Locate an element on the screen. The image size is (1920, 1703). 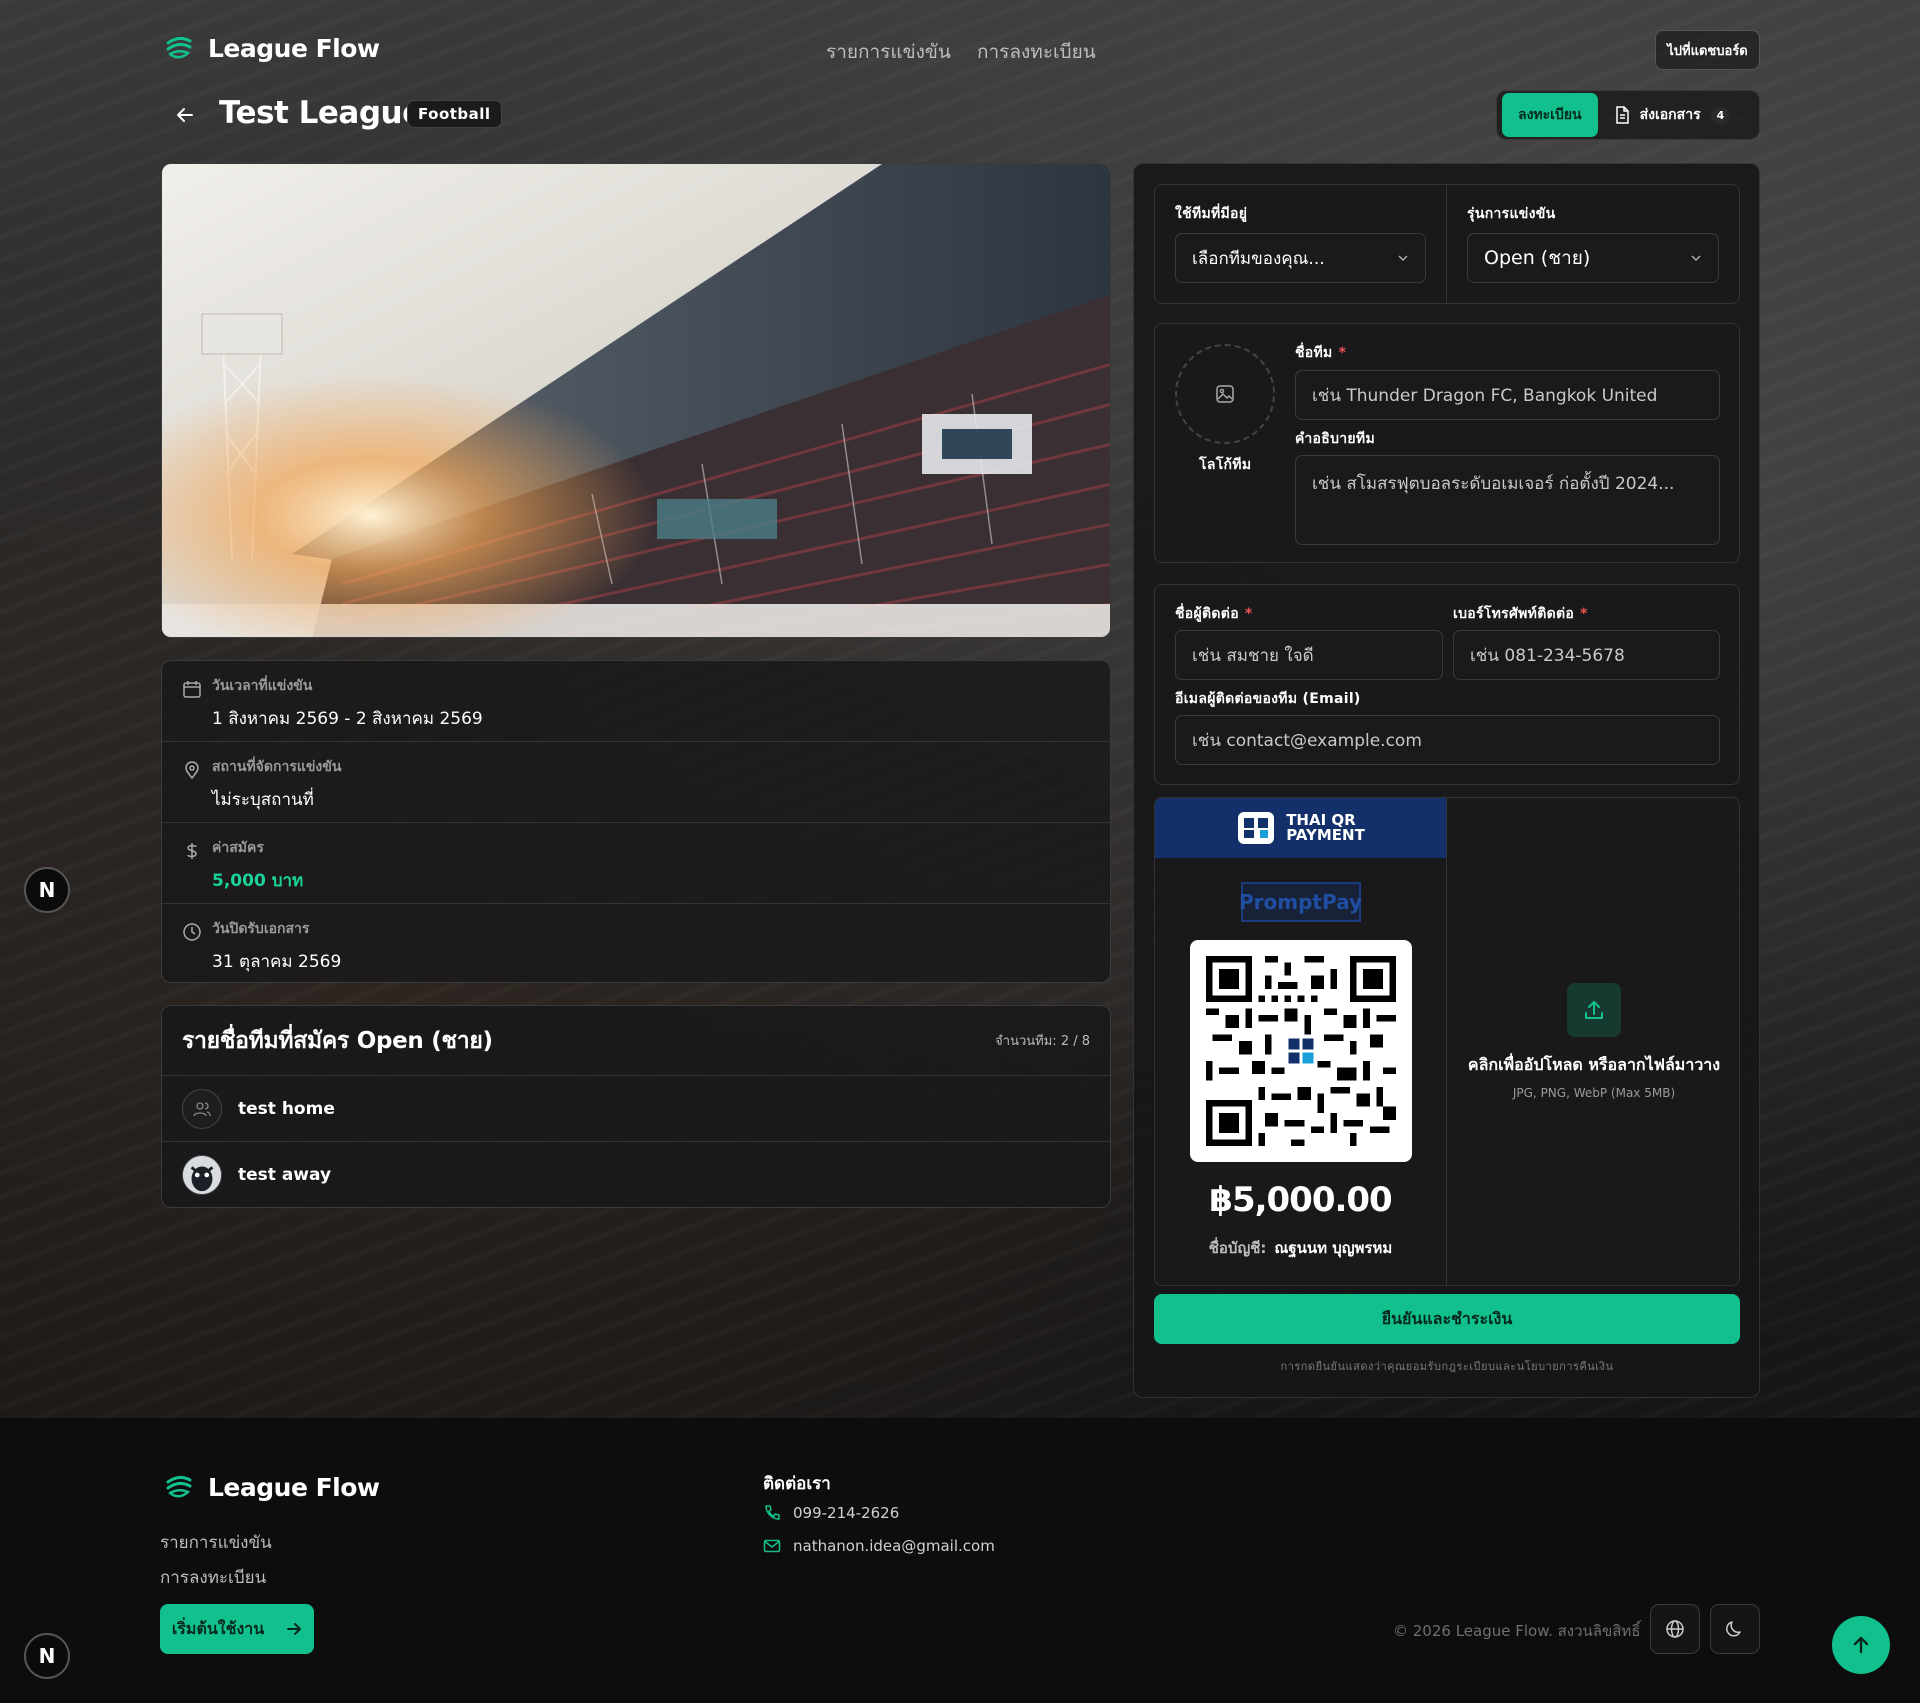
account-key: ชื่อบัญชี: is located at coordinates (1237, 1248).